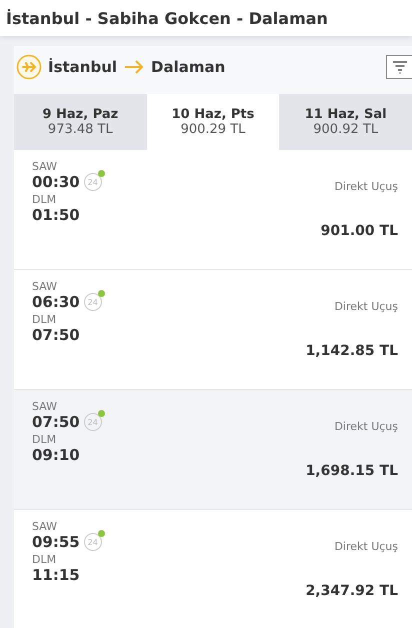 The width and height of the screenshot is (412, 628). I want to click on origin-city: İstanbul, so click(83, 67).